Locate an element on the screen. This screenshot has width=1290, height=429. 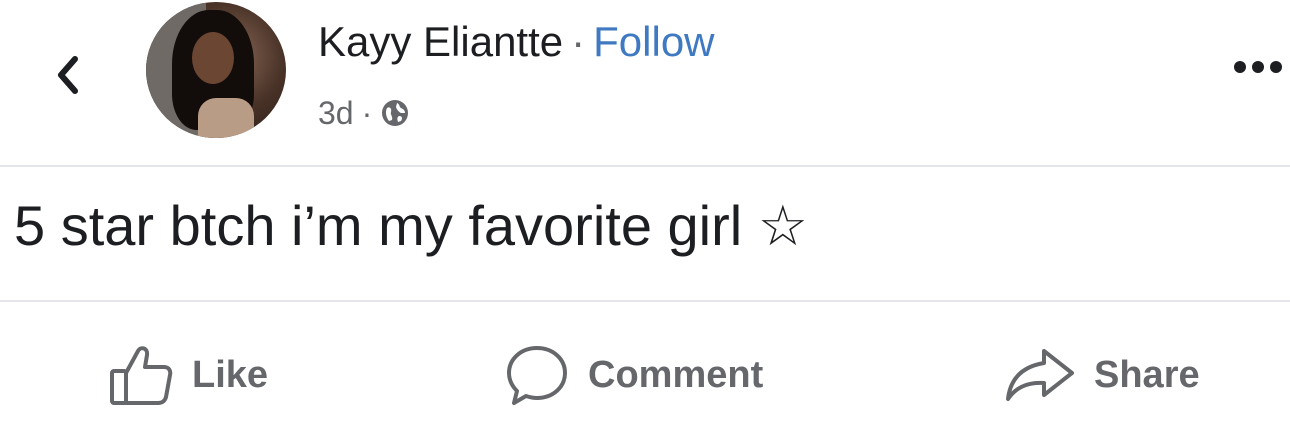
more-options-button is located at coordinates (1258, 67).